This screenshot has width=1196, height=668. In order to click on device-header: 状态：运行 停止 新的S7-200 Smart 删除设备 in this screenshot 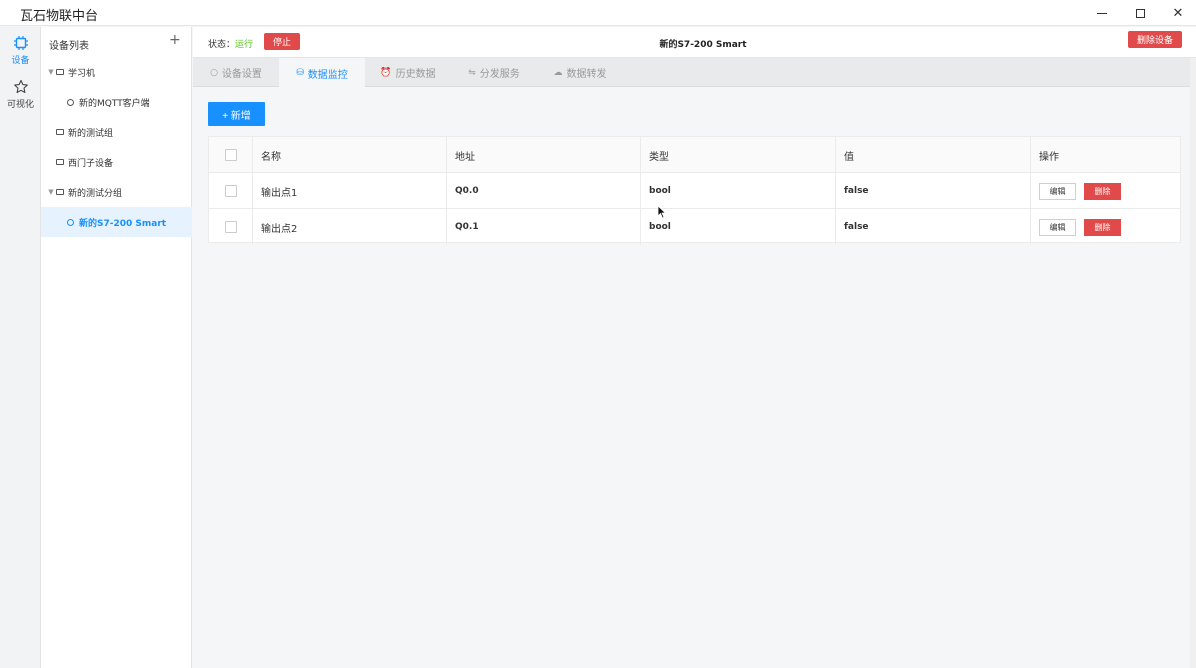, I will do `click(694, 42)`.